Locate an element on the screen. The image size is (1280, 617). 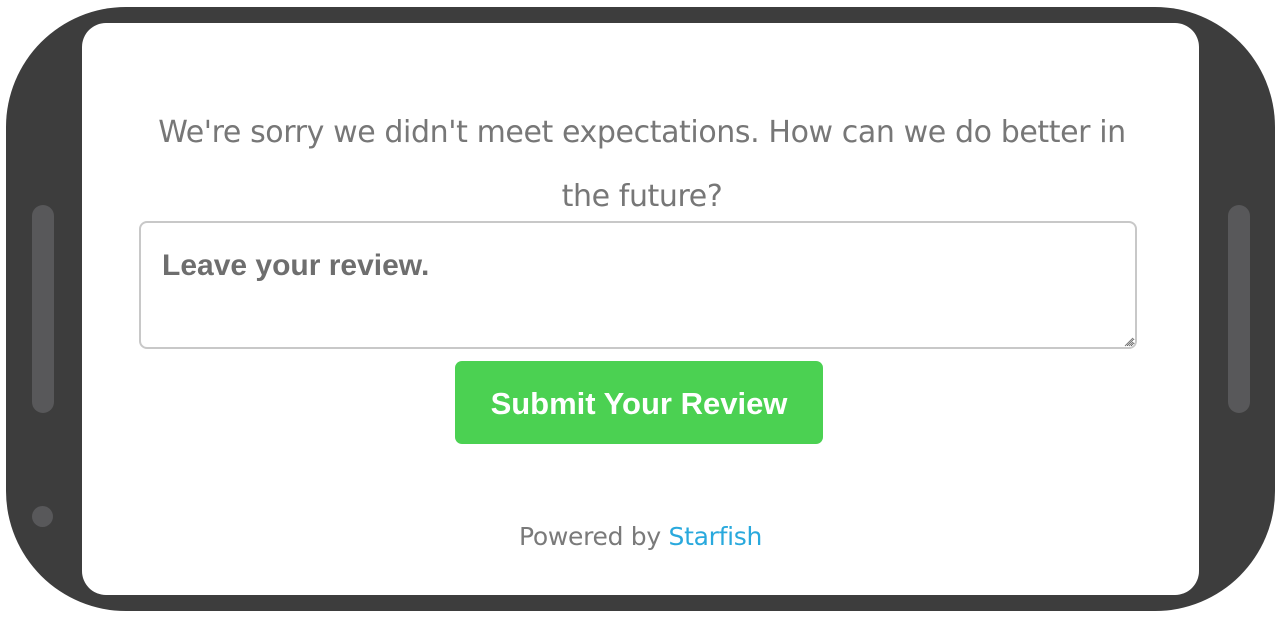
submit-review-button: Submit Your Review is located at coordinates (639, 402).